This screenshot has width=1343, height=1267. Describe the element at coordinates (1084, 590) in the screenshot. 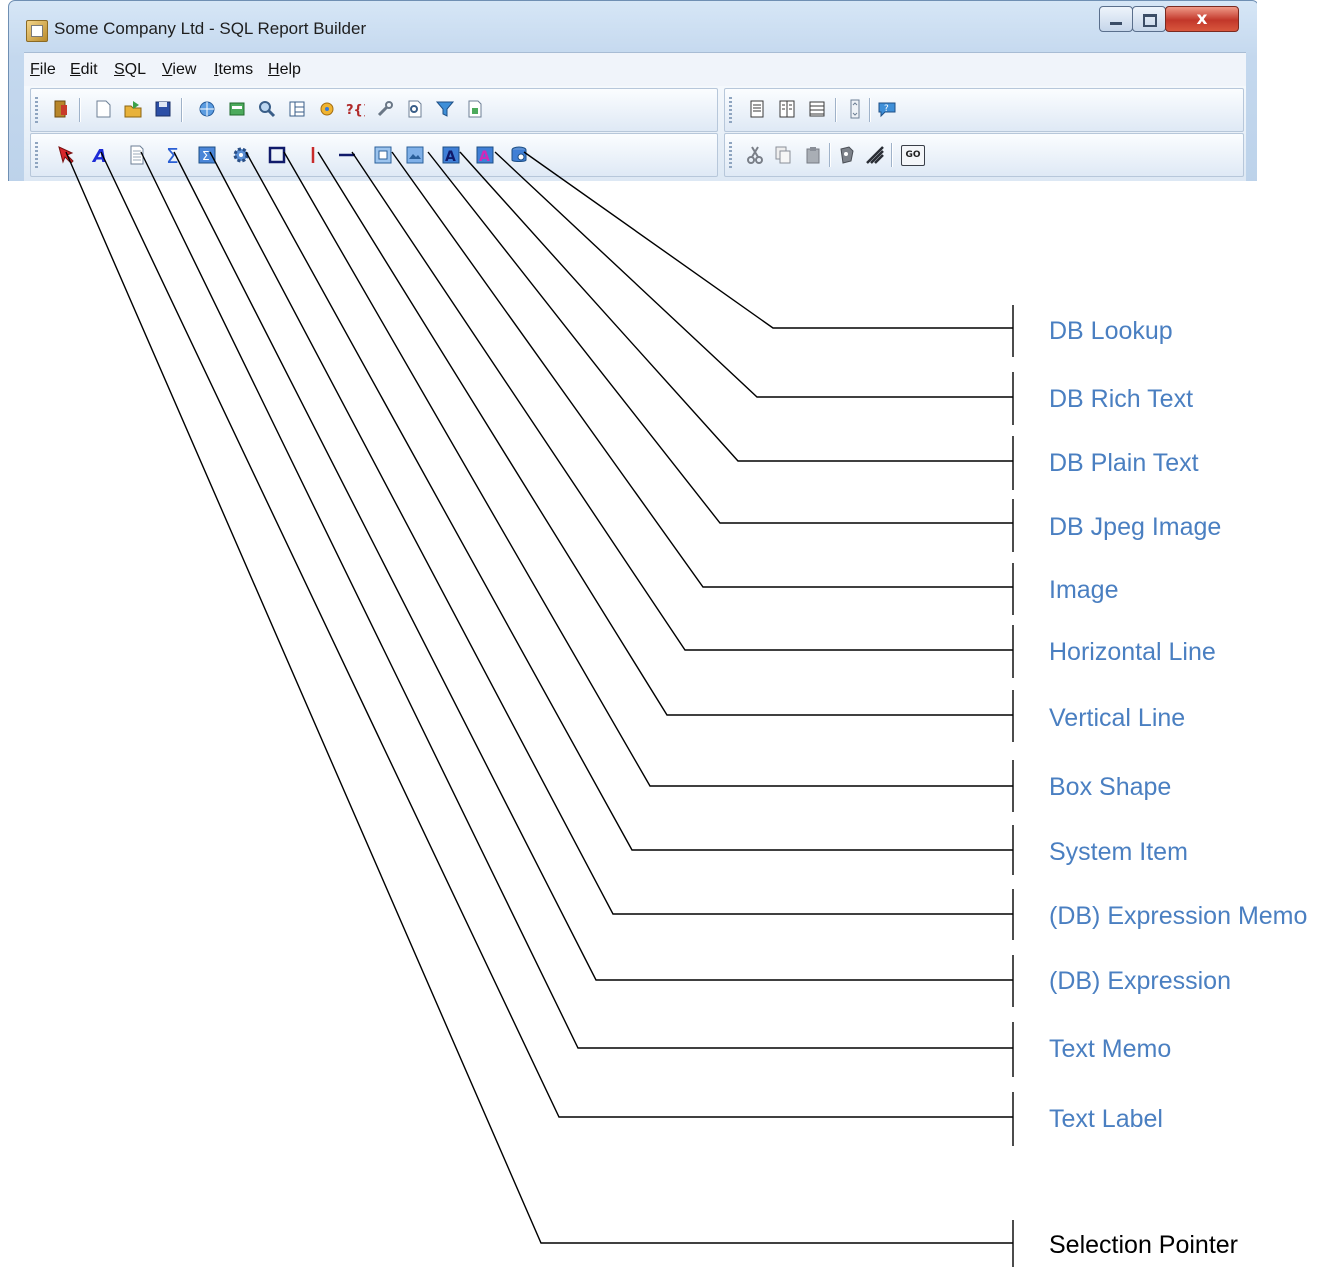

I see `callout-image: Image` at that location.